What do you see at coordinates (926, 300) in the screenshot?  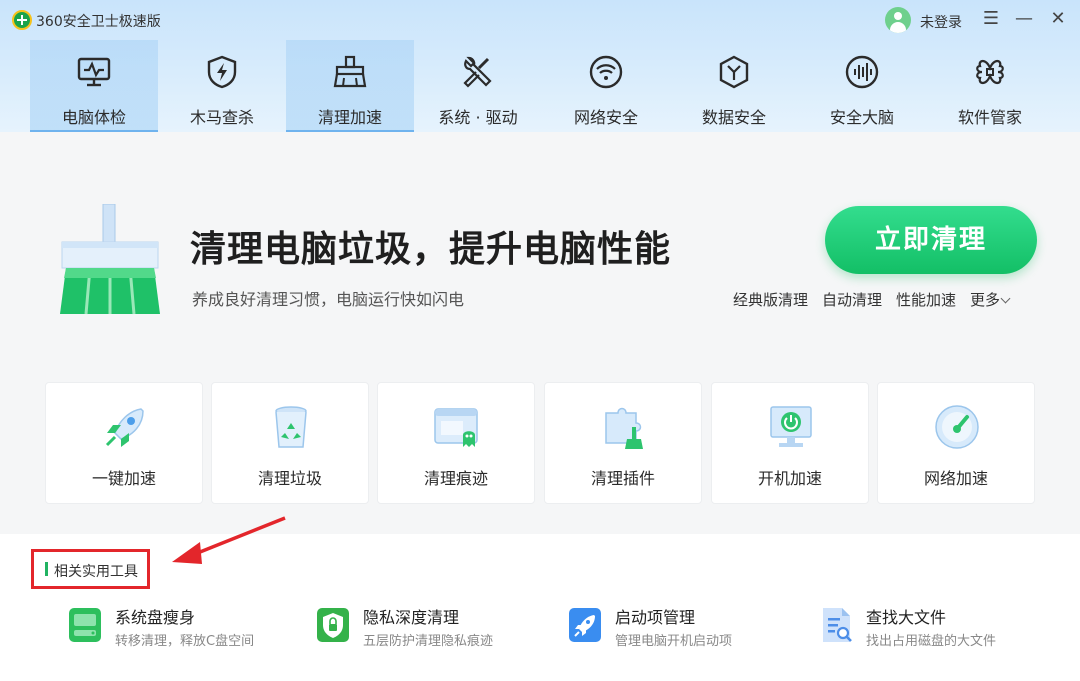 I see `performance-boost-link: 性能加速` at bounding box center [926, 300].